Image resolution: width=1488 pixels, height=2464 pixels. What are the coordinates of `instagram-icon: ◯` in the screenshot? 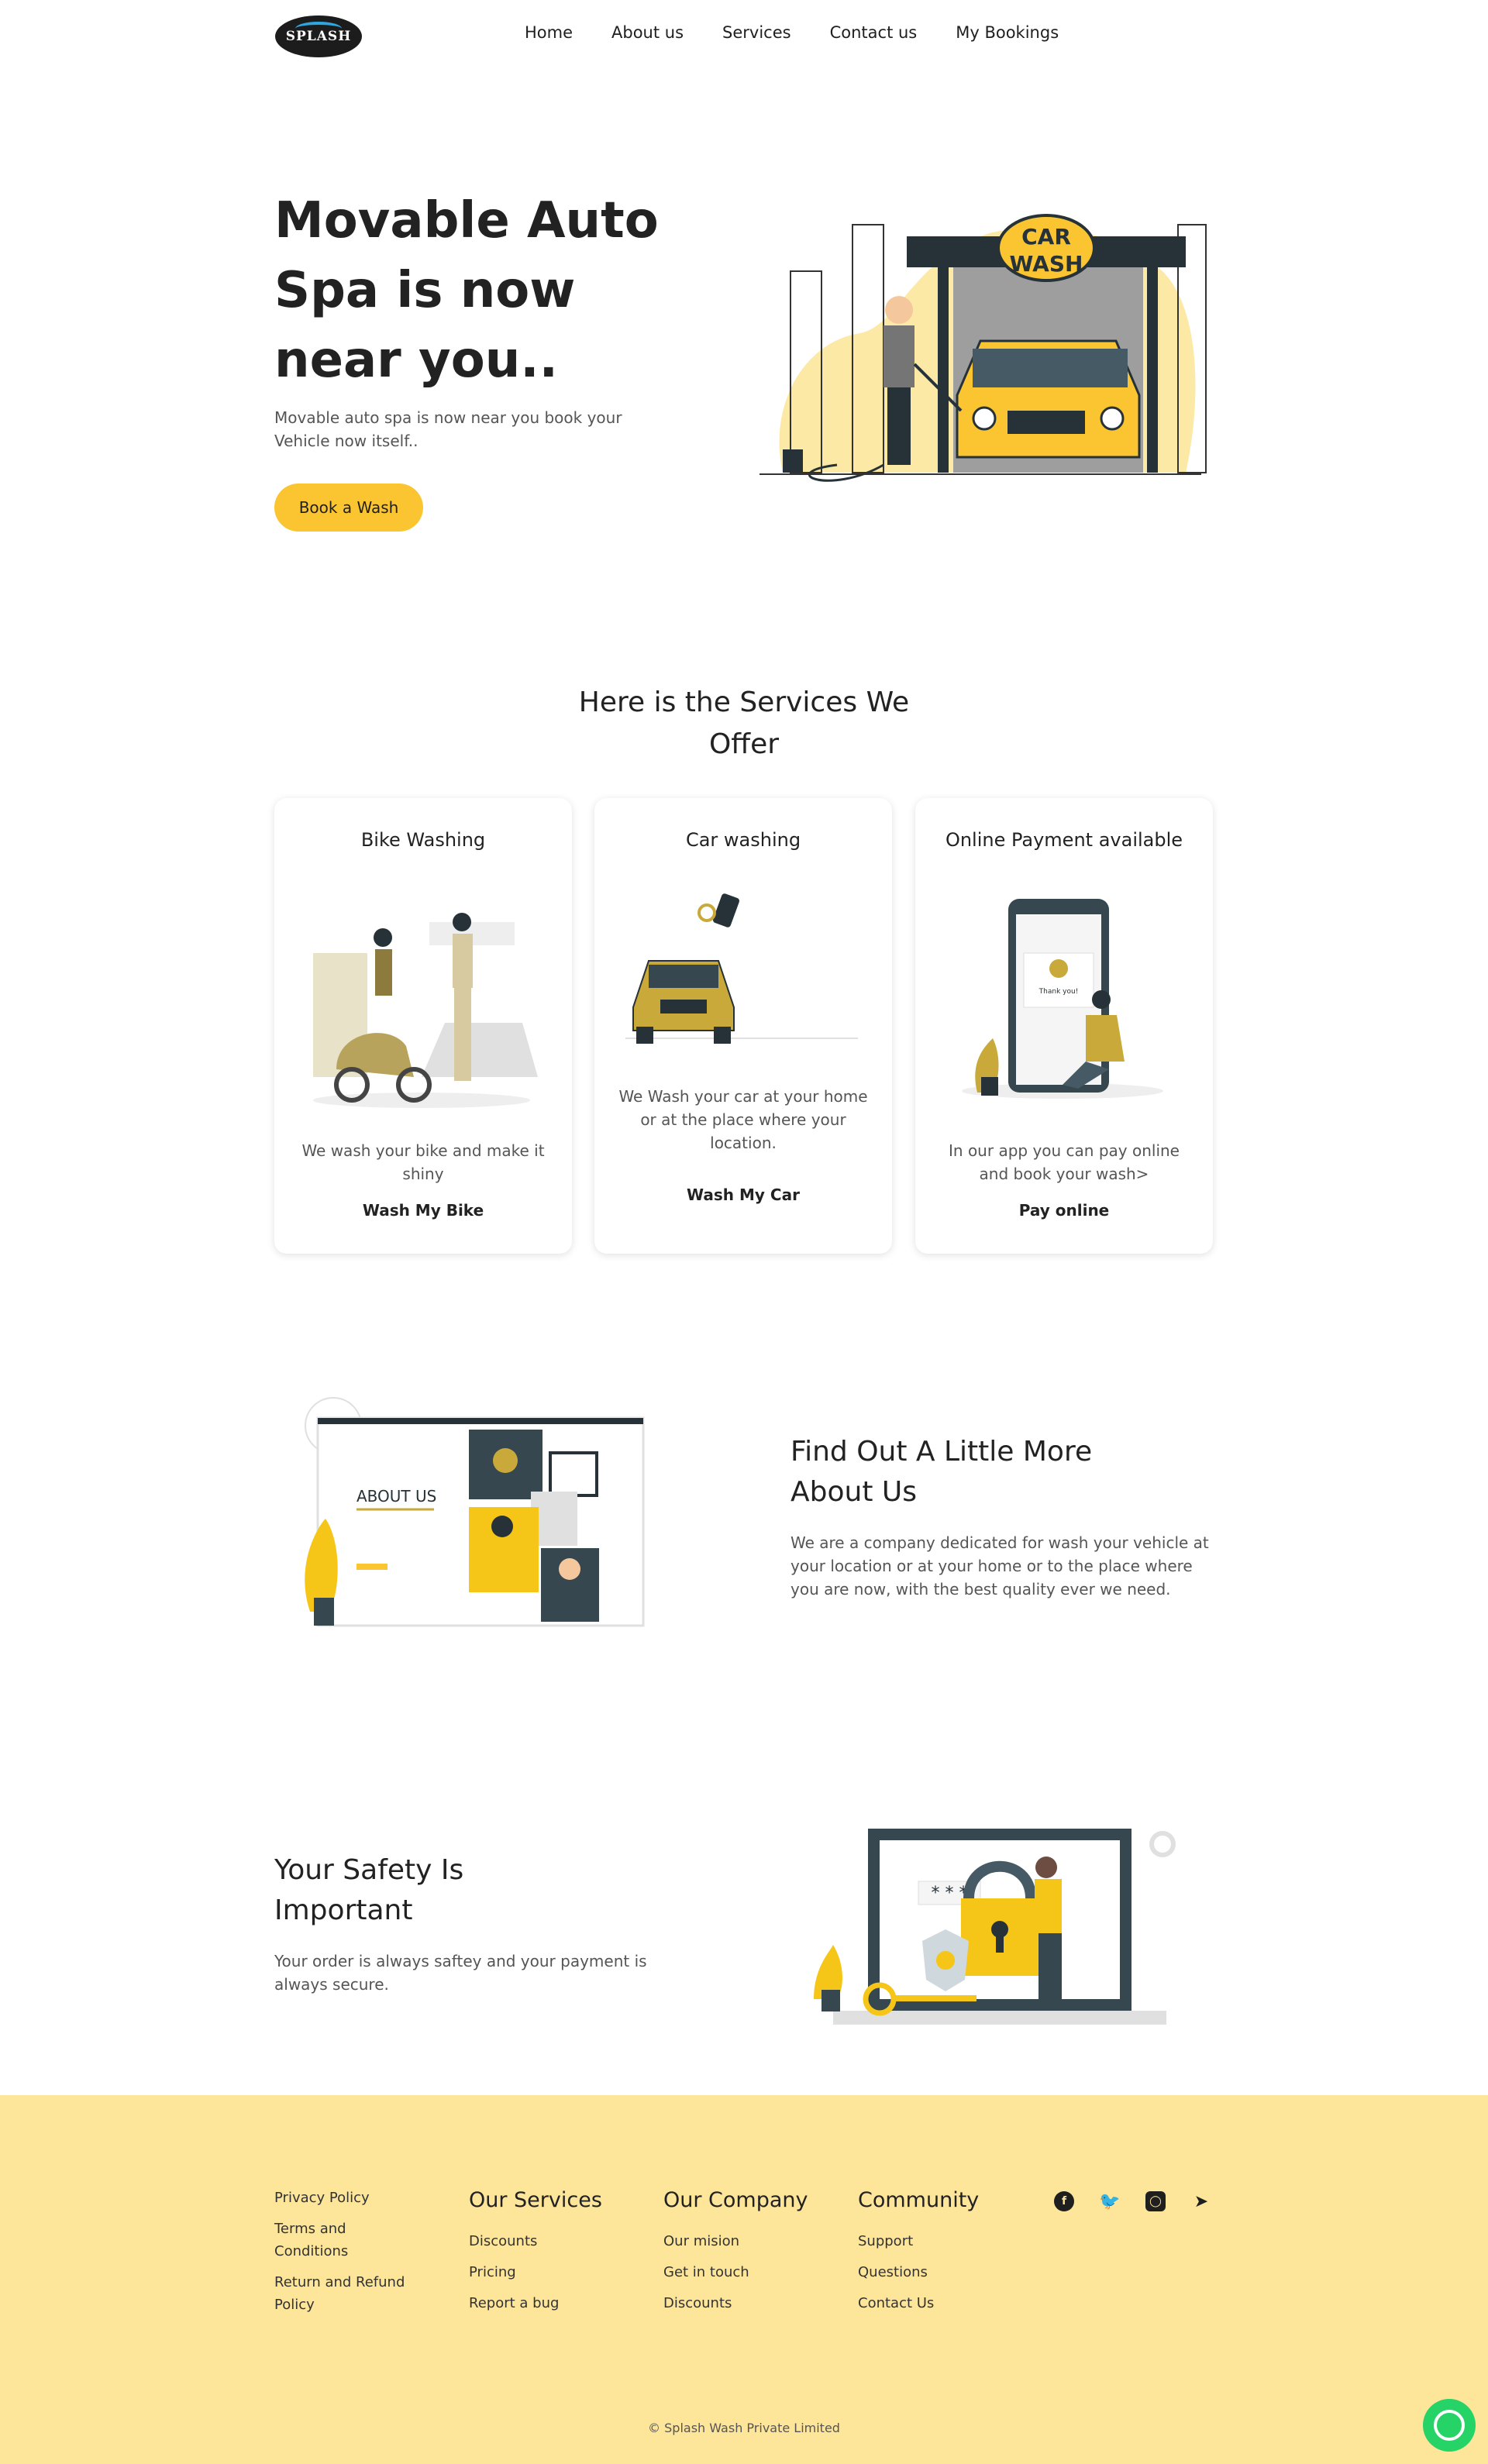 It's located at (1155, 2201).